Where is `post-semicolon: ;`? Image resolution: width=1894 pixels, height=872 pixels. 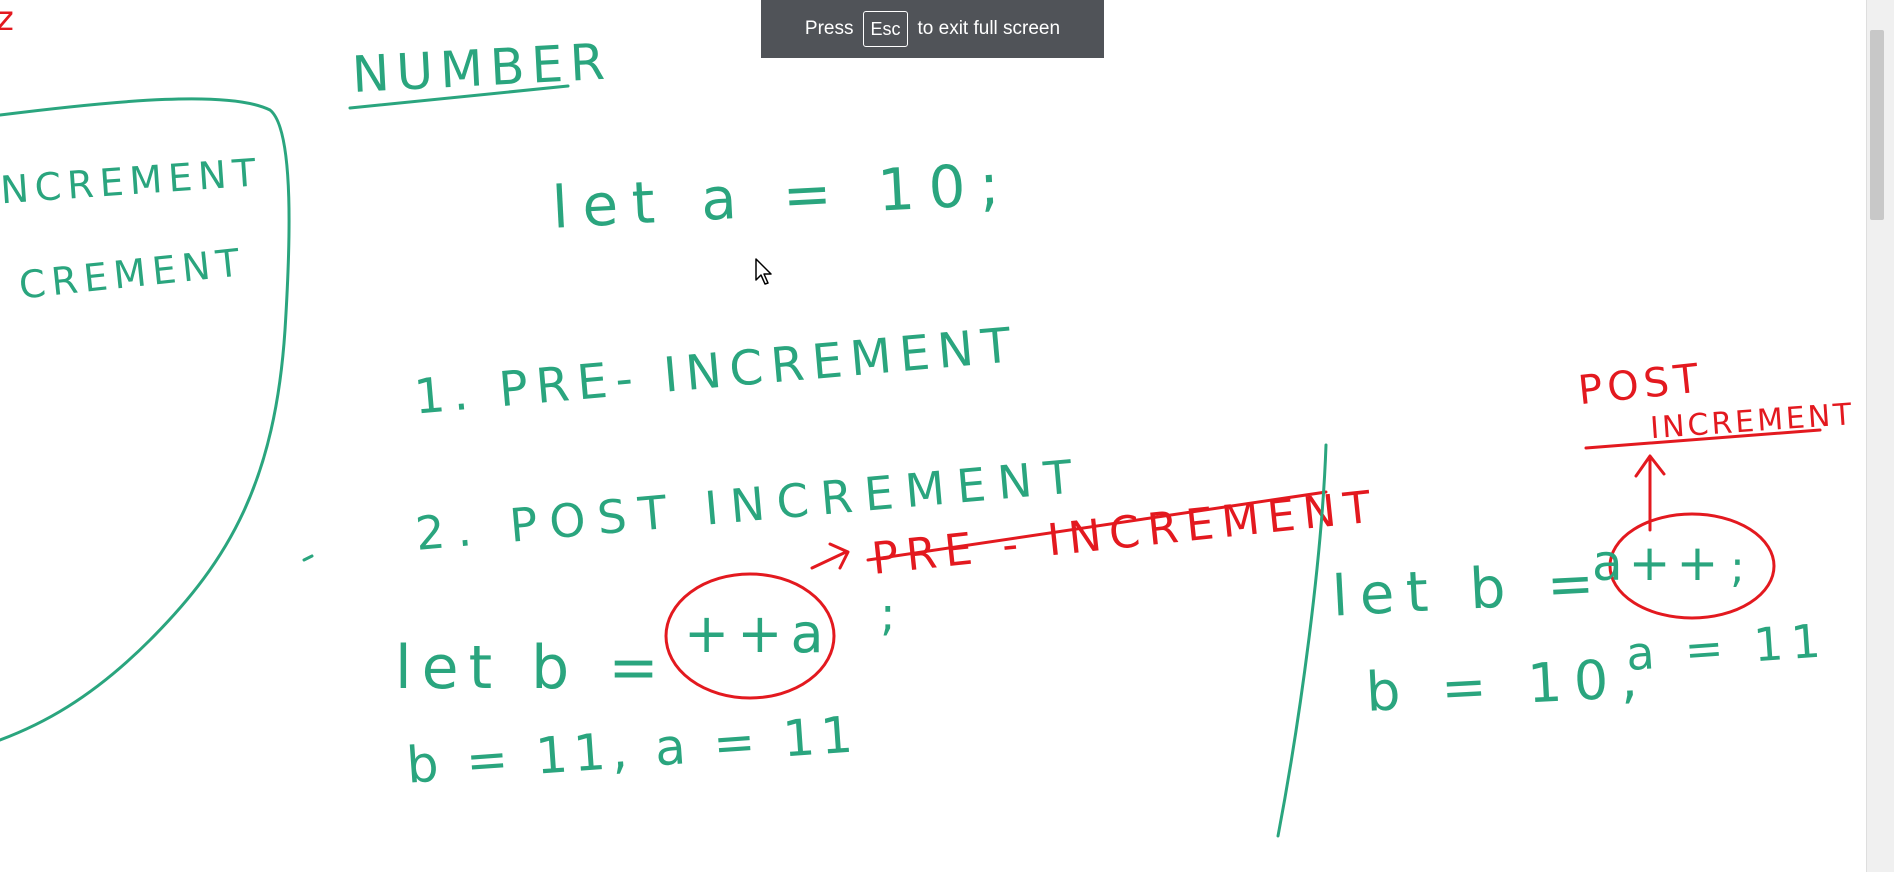 post-semicolon: ; is located at coordinates (1737, 567).